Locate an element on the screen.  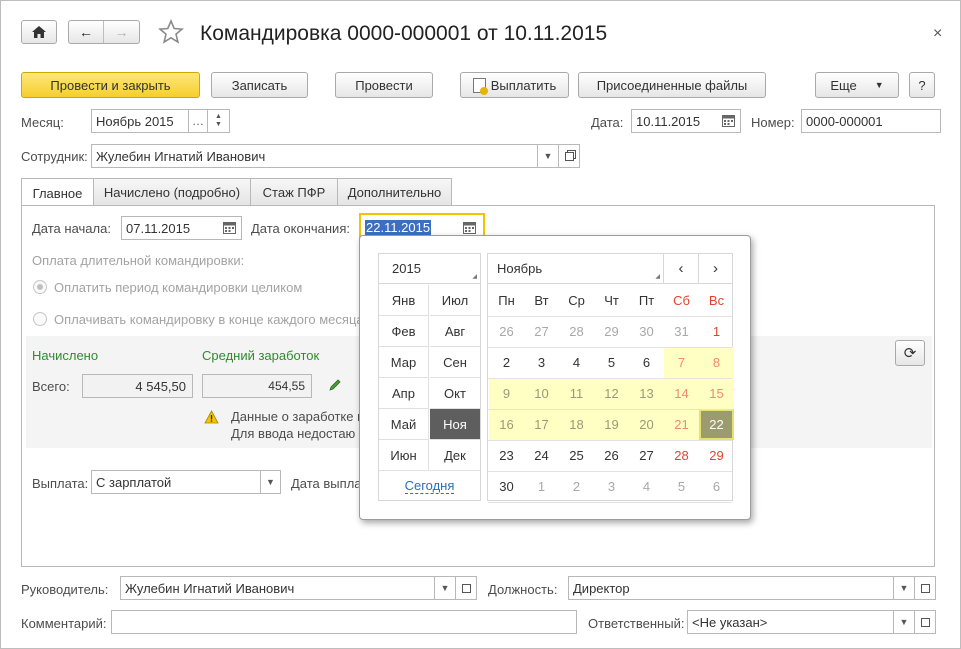
year-selector: 2015 ◢ is located at coordinates (429, 269).